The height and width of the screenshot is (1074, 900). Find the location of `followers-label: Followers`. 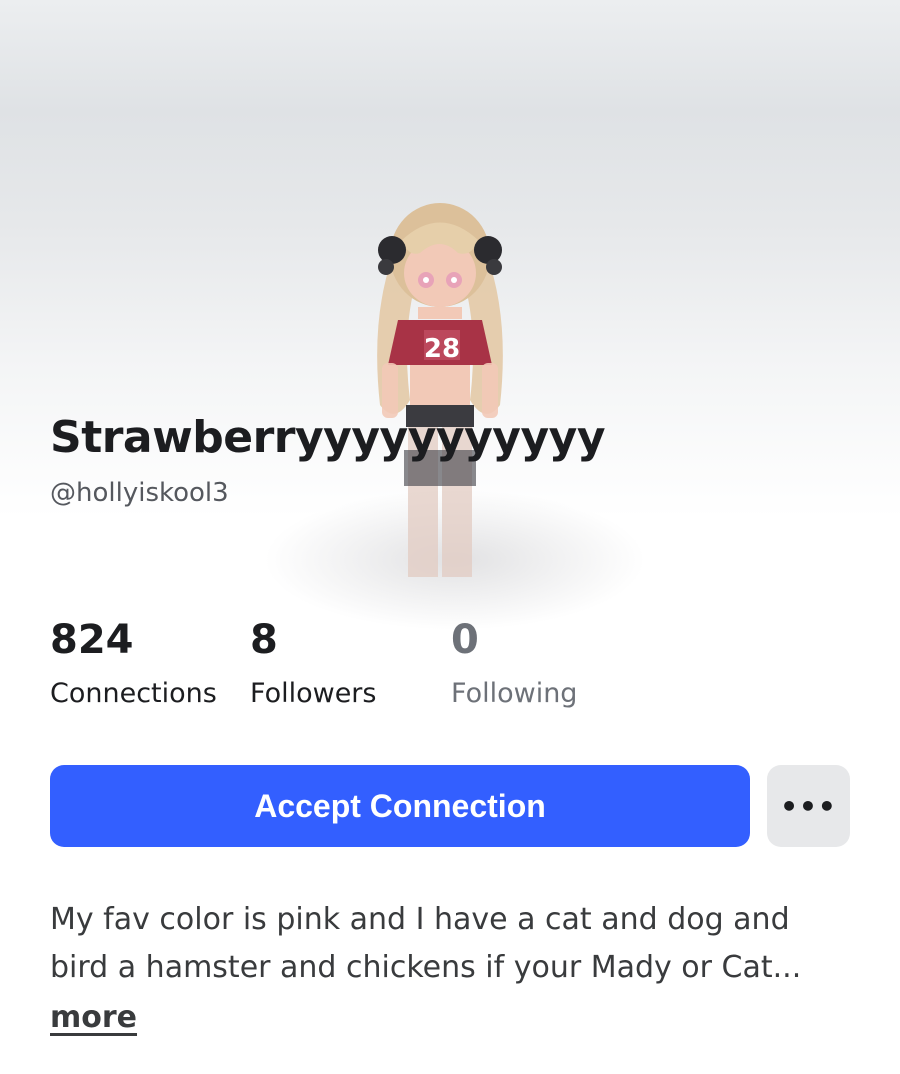

followers-label: Followers is located at coordinates (313, 693).